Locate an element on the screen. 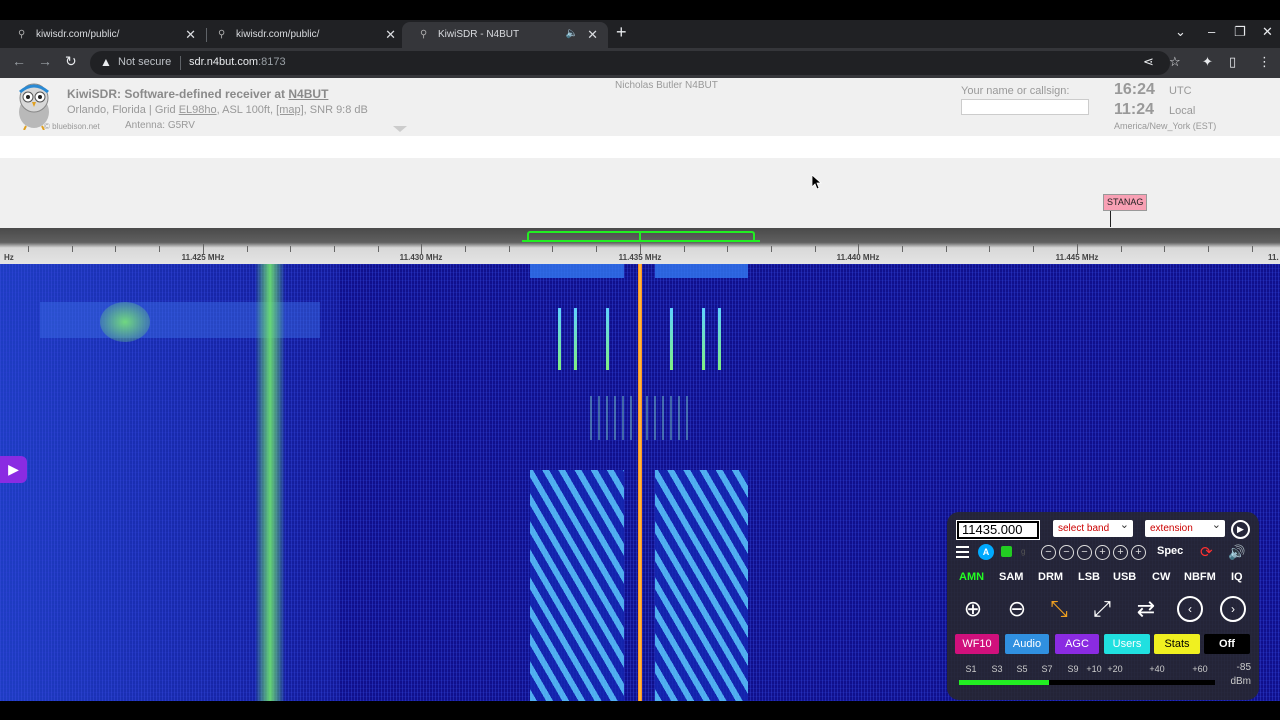 This screenshot has width=1280, height=720. collapse-header-icon is located at coordinates (400, 129).